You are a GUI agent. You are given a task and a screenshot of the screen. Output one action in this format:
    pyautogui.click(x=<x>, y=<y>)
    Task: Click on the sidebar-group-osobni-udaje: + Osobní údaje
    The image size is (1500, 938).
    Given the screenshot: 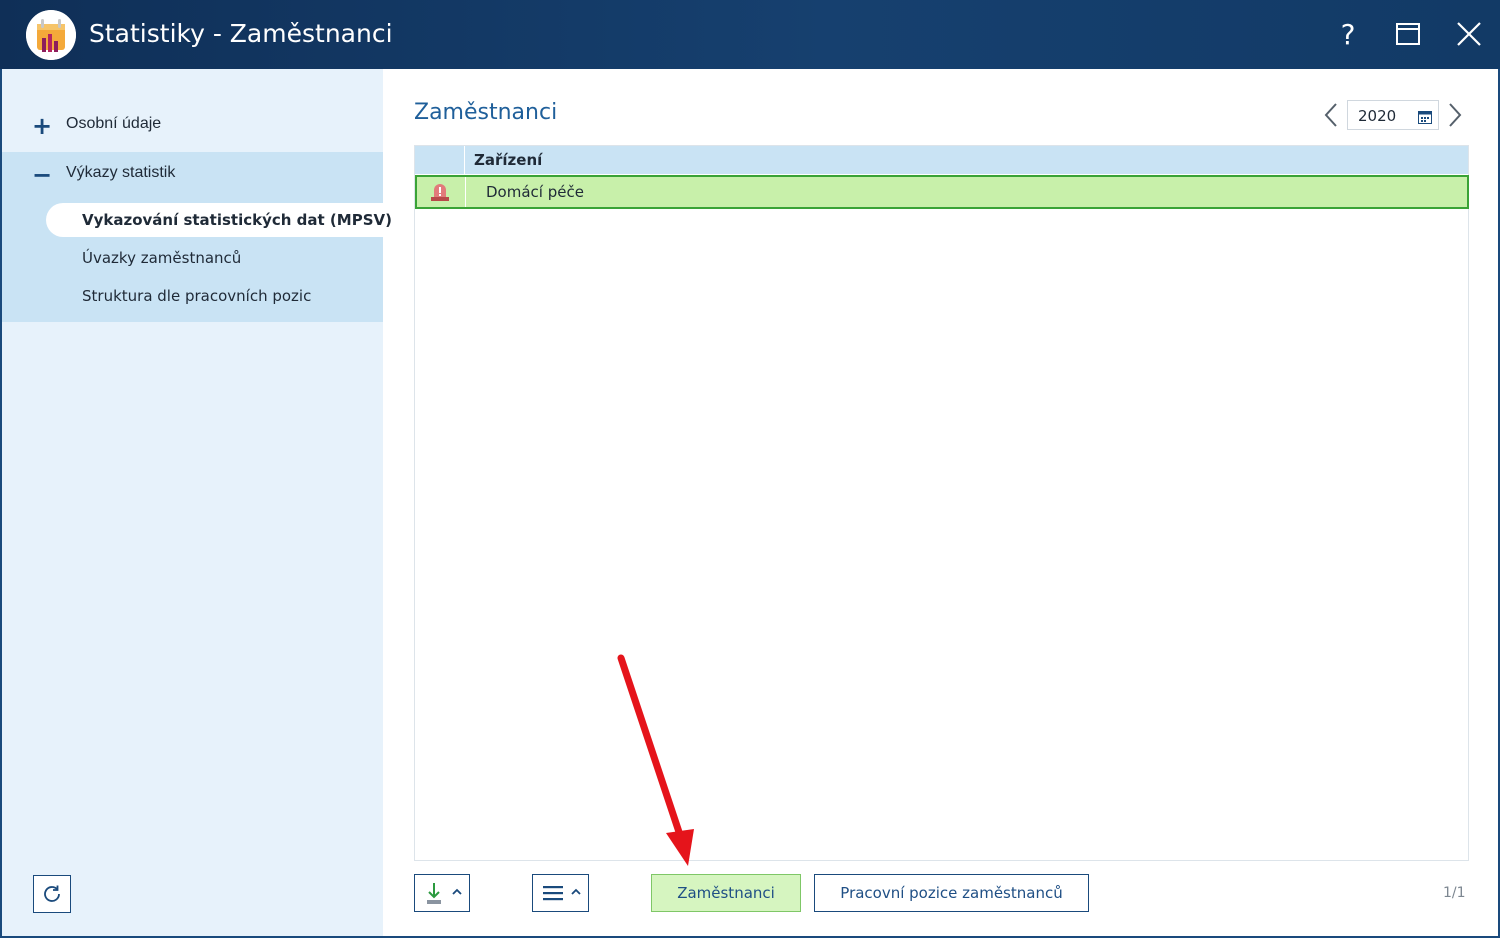 What is the action you would take?
    pyautogui.click(x=192, y=126)
    